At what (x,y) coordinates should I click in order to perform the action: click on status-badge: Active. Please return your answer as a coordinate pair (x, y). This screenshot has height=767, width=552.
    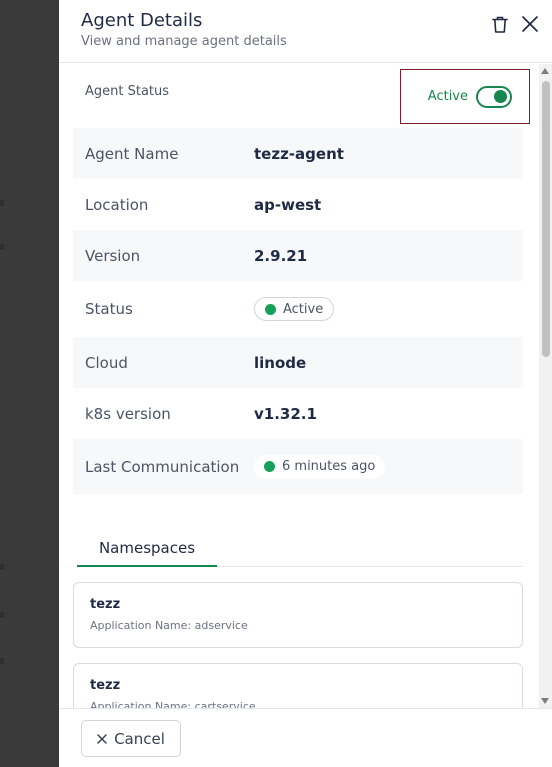
    Looking at the image, I should click on (294, 309).